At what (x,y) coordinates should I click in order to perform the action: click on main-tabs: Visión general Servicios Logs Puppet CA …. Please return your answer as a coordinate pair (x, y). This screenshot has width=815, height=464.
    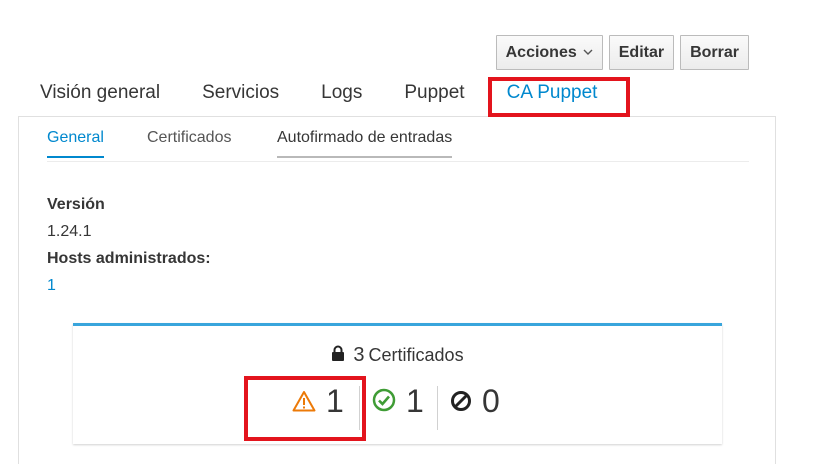
    Looking at the image, I should click on (339, 93).